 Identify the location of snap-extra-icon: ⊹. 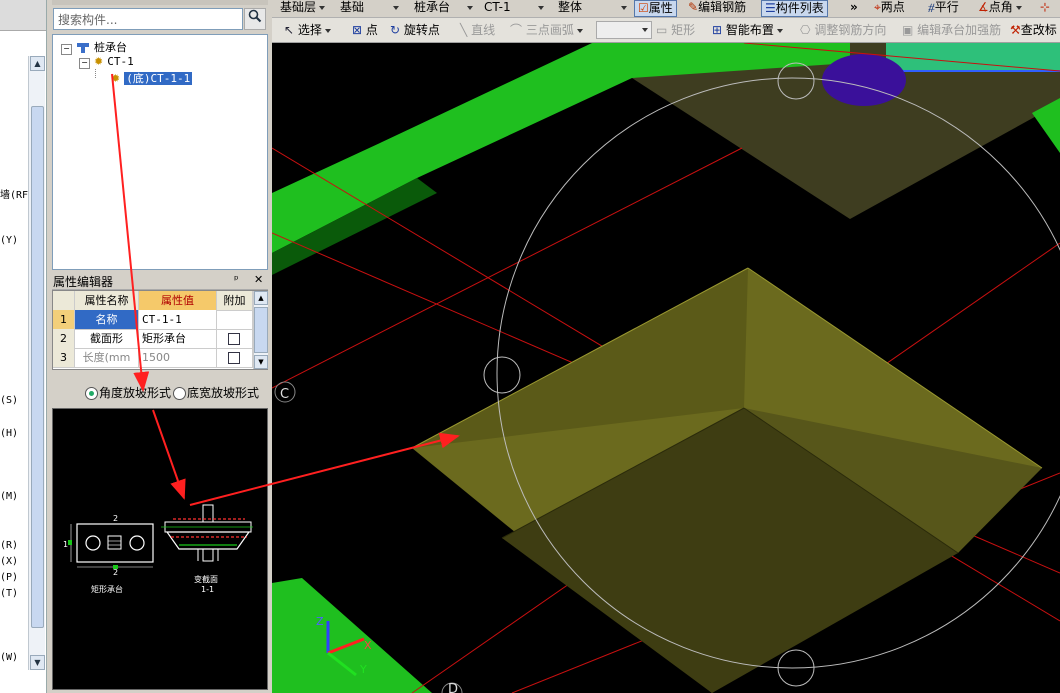
(1045, 8).